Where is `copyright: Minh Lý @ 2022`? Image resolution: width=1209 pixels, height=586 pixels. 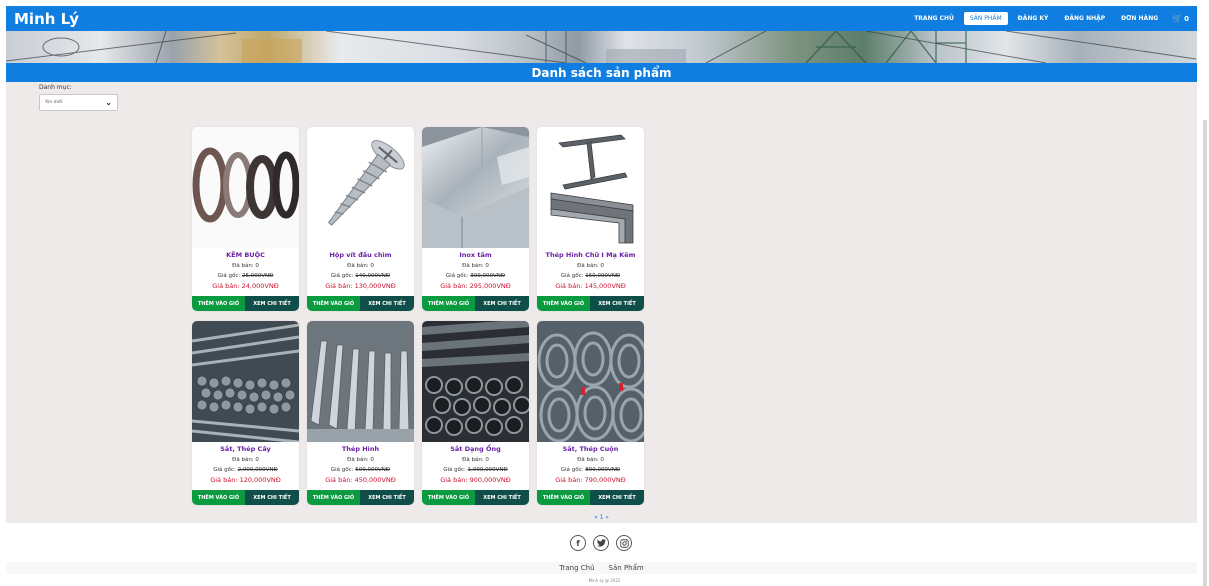 copyright: Minh Lý @ 2022 is located at coordinates (604, 580).